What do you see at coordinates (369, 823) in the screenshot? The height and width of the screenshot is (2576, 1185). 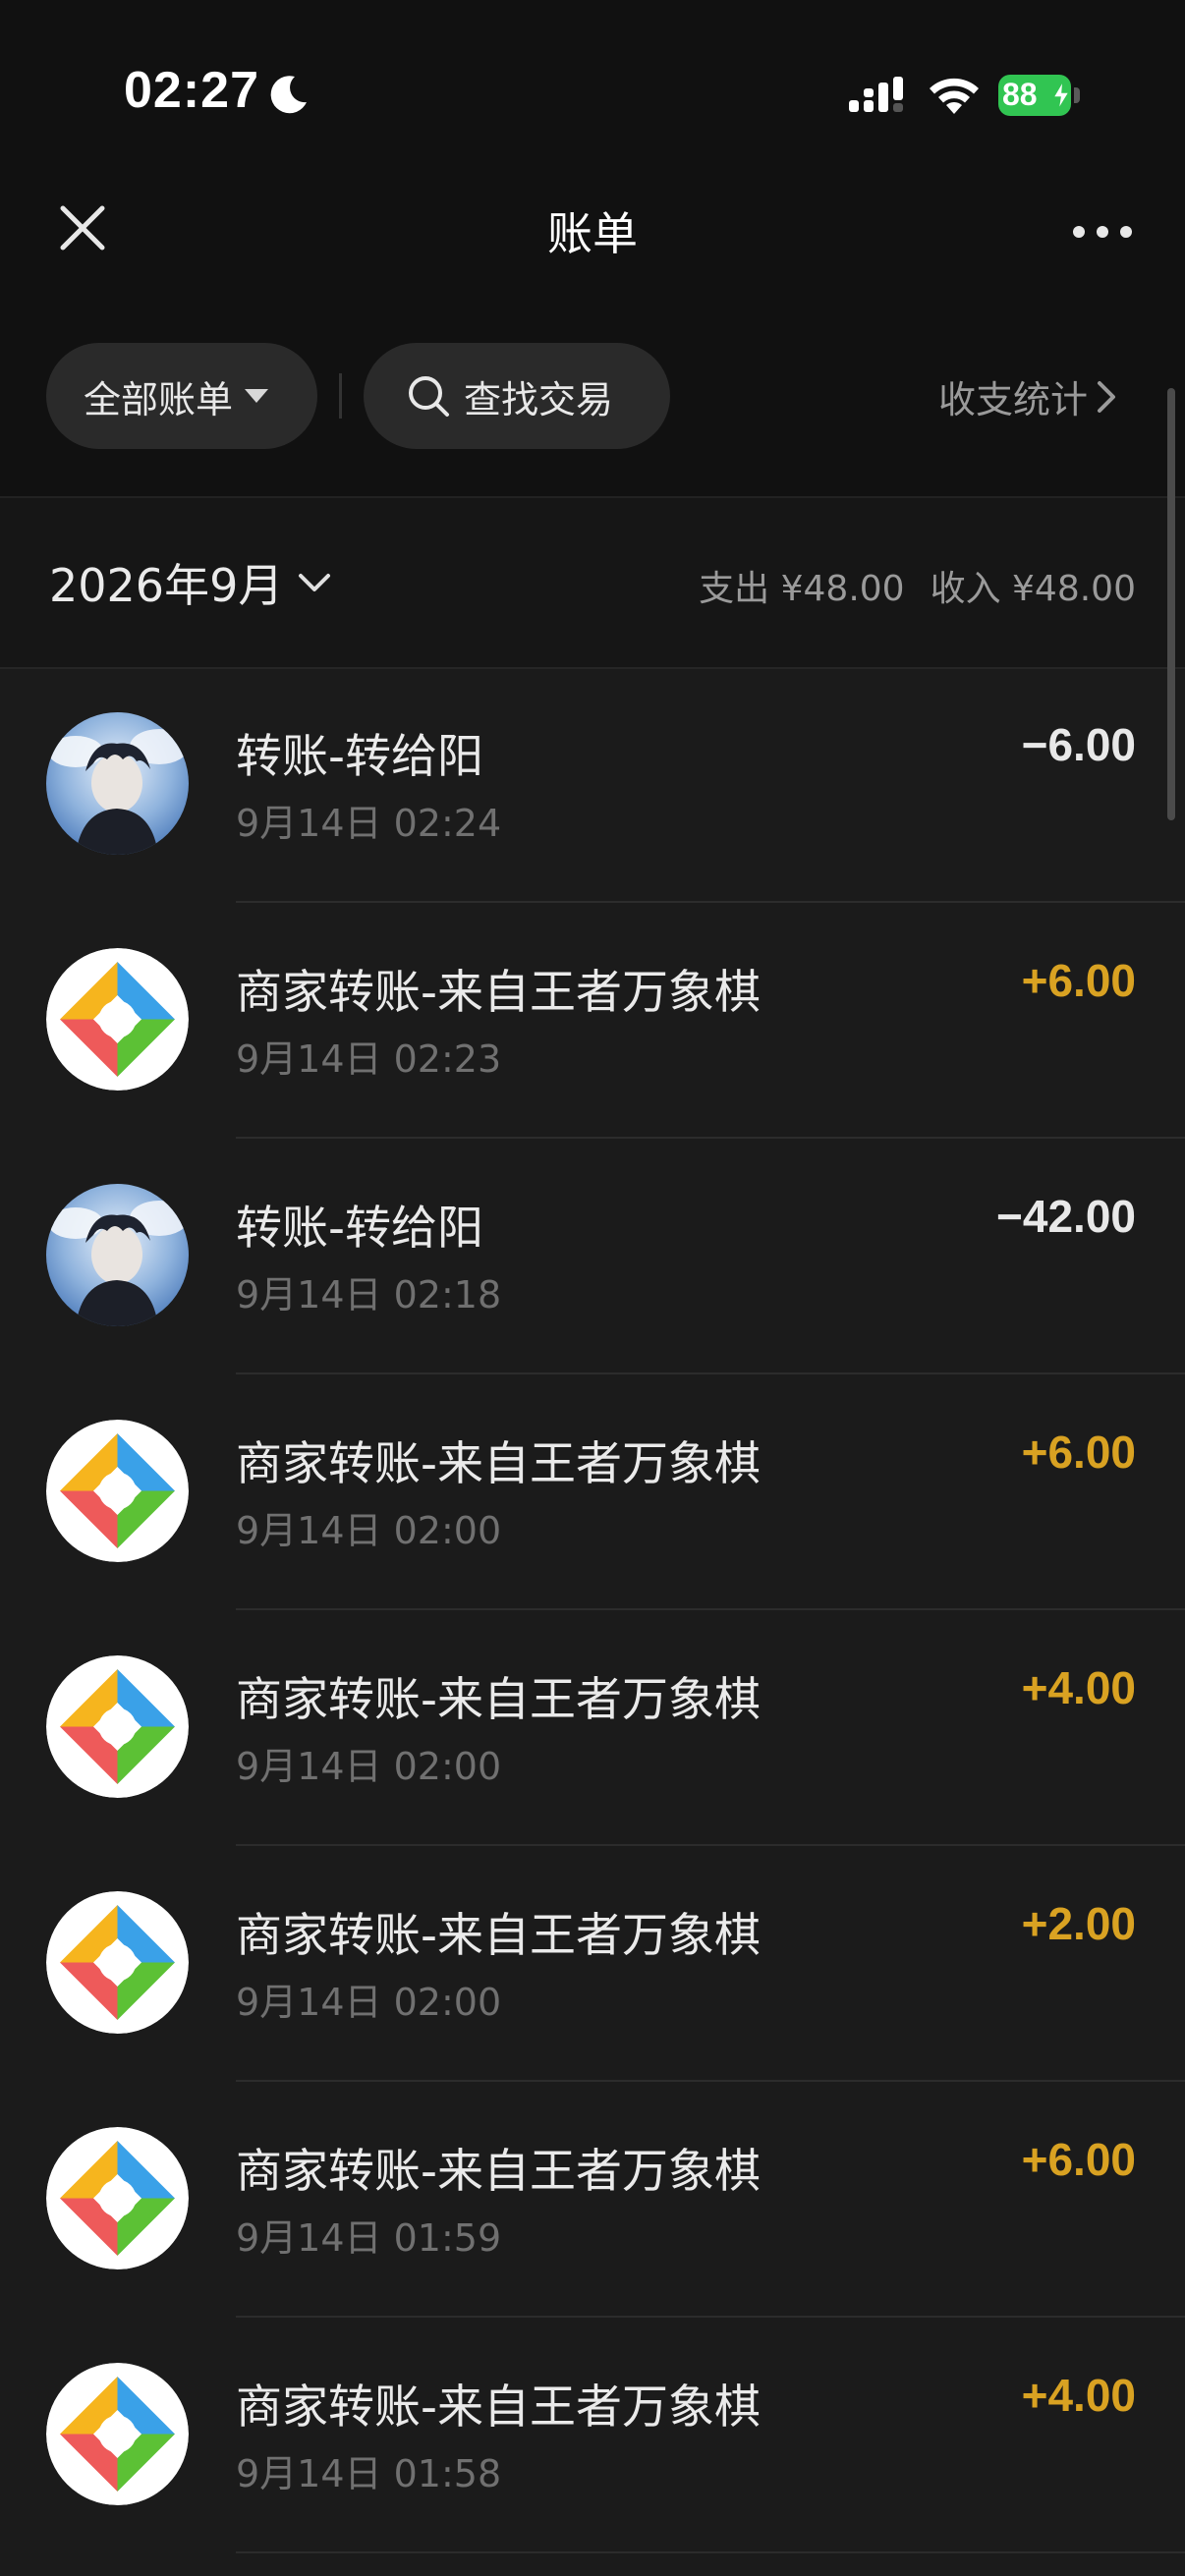 I see `transaction-time: 9月14日 02:24` at bounding box center [369, 823].